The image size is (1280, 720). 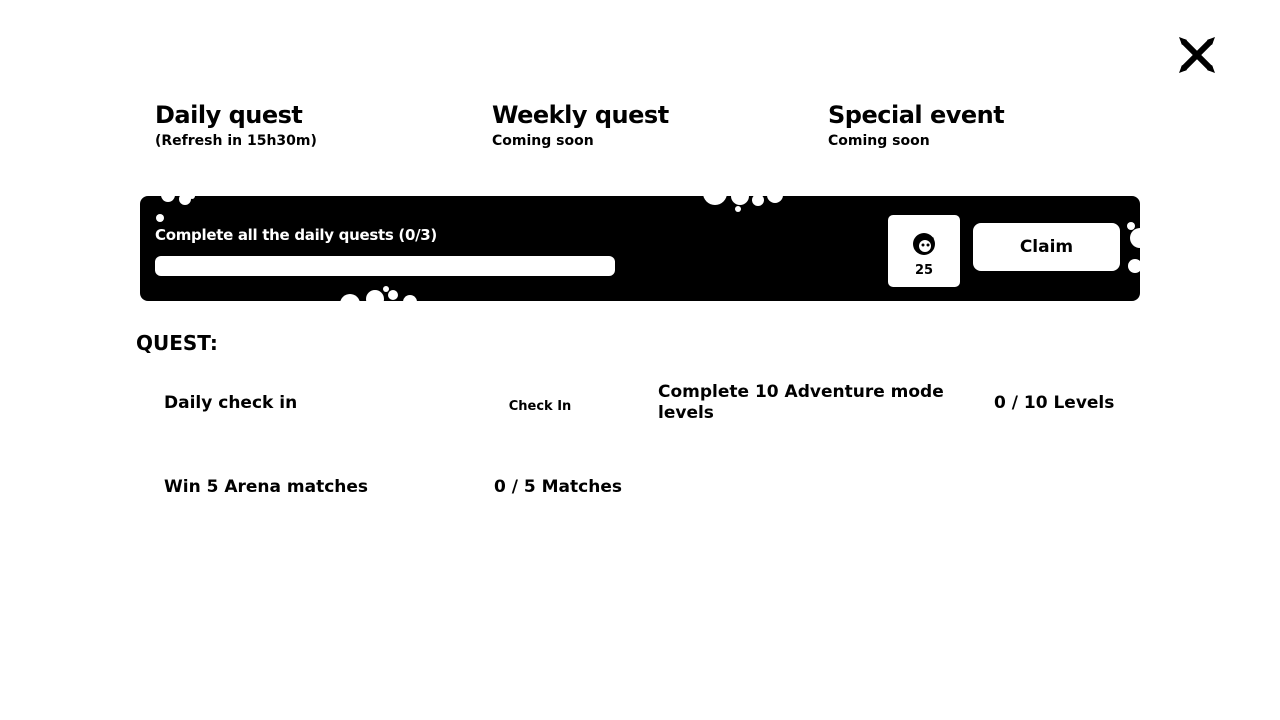 I want to click on reward-amount: 25, so click(x=924, y=270).